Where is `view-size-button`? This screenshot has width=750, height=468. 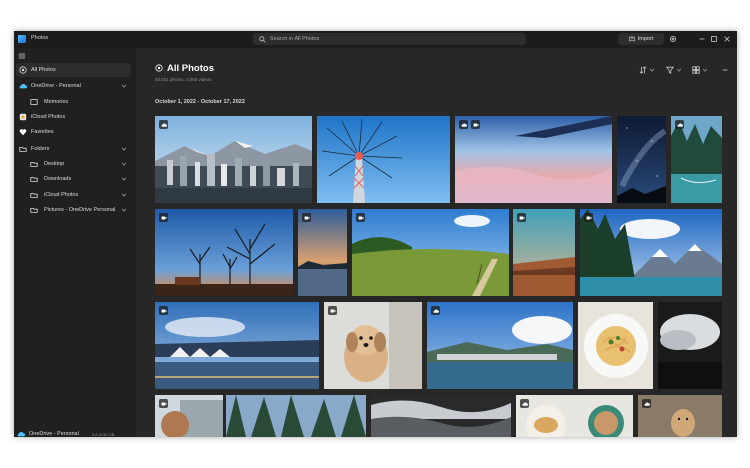 view-size-button is located at coordinates (700, 69).